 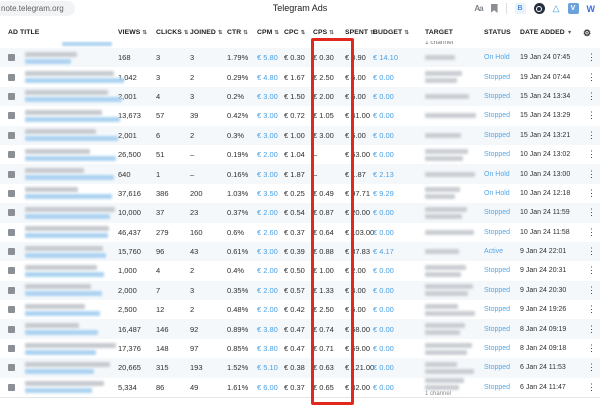 What do you see at coordinates (11, 329) in the screenshot?
I see `ad-thumbnail-icon` at bounding box center [11, 329].